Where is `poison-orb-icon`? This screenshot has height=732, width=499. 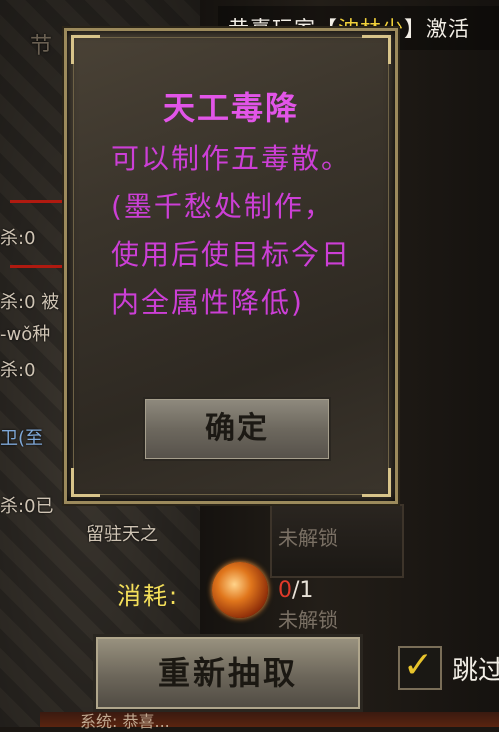 poison-orb-icon is located at coordinates (240, 590).